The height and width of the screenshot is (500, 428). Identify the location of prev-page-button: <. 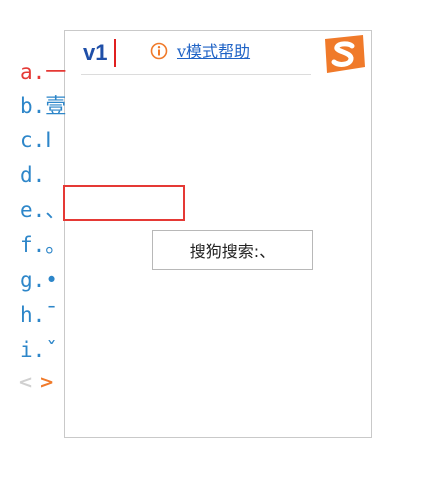
(25, 382).